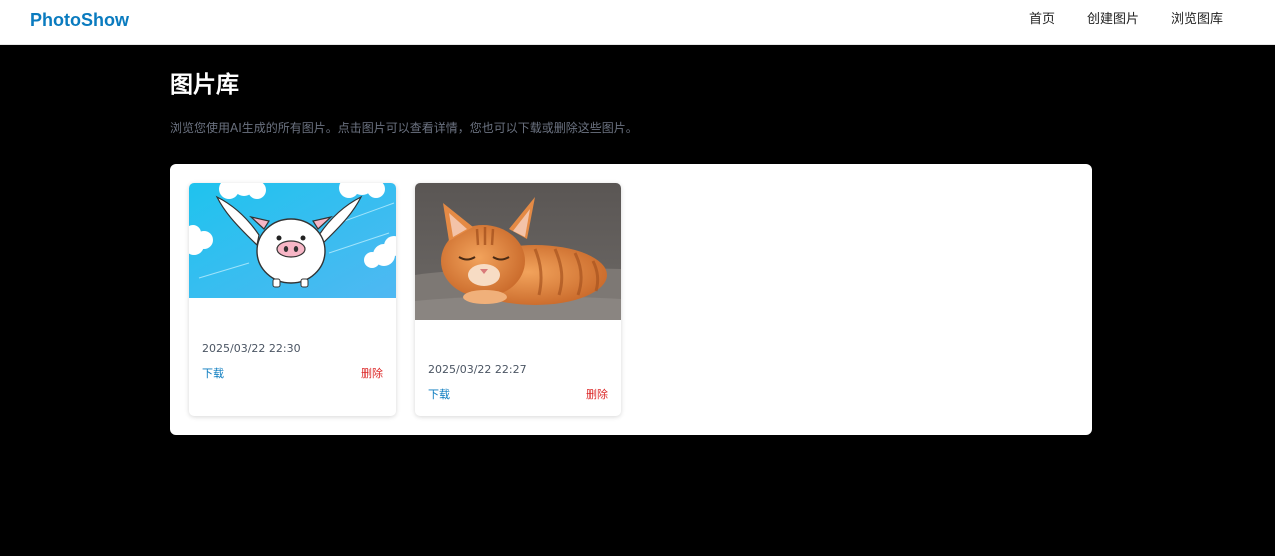 Image resolution: width=1275 pixels, height=556 pixels. What do you see at coordinates (251, 348) in the screenshot?
I see `image-date: 2025/03/22 22:30` at bounding box center [251, 348].